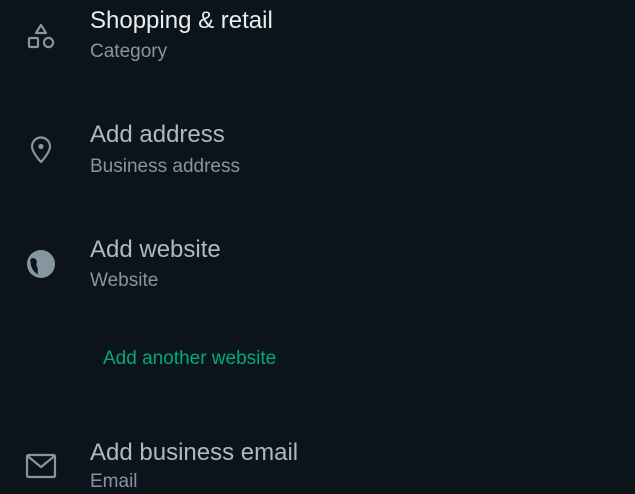  I want to click on email-subtitle: Email, so click(114, 481).